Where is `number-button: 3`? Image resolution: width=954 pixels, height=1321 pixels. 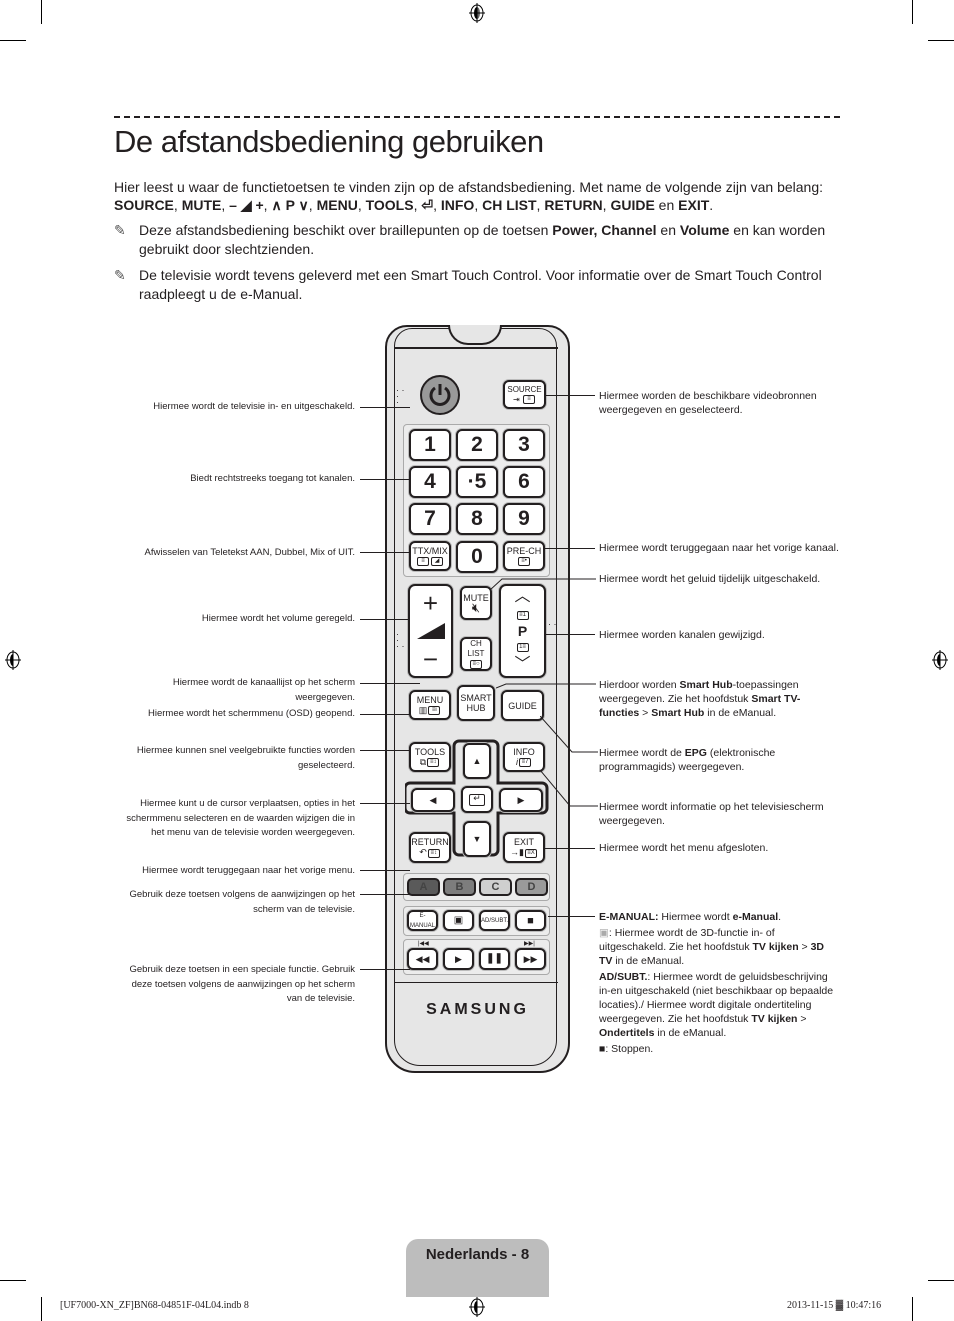 number-button: 3 is located at coordinates (524, 445).